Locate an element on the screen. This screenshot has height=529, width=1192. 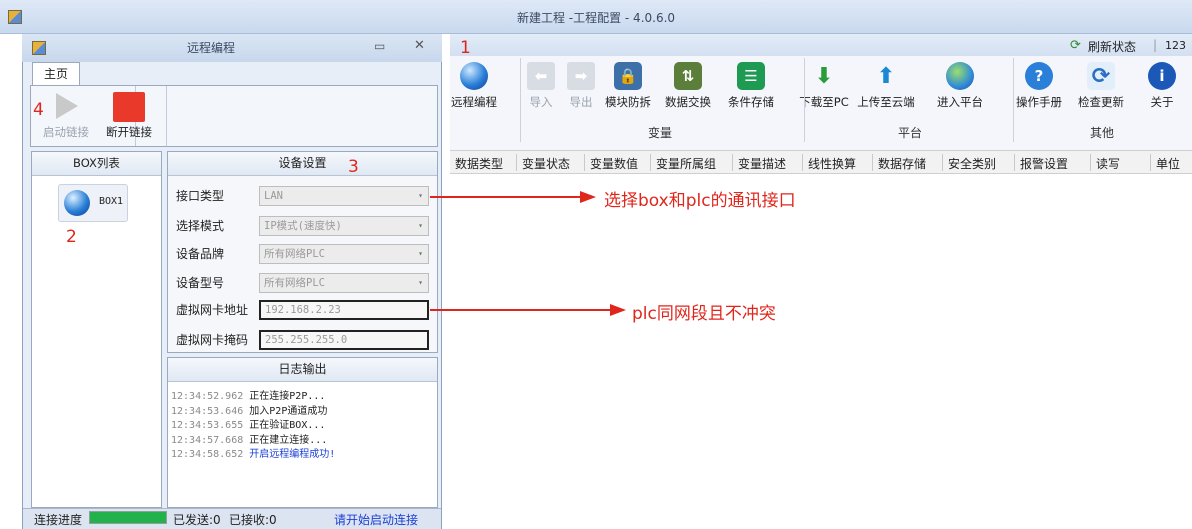
note-interface: 选择box和plc的通讯接口 is located at coordinates (700, 201).